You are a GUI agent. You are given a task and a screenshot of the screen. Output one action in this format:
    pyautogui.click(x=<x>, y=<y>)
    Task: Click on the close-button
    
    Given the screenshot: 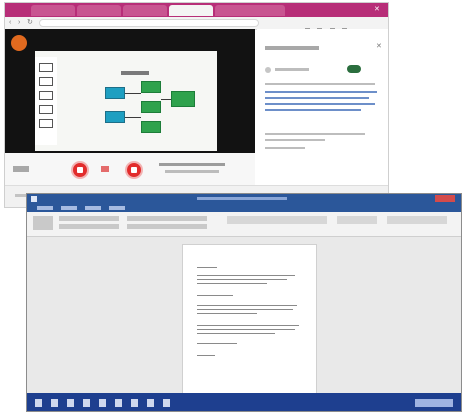 What is the action you would take?
    pyautogui.click(x=445, y=198)
    